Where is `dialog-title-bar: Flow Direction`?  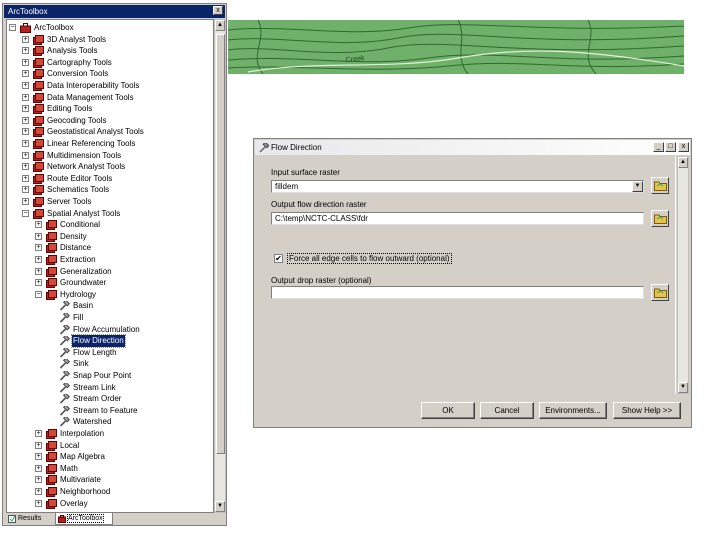 dialog-title-bar: Flow Direction is located at coordinates (472, 147).